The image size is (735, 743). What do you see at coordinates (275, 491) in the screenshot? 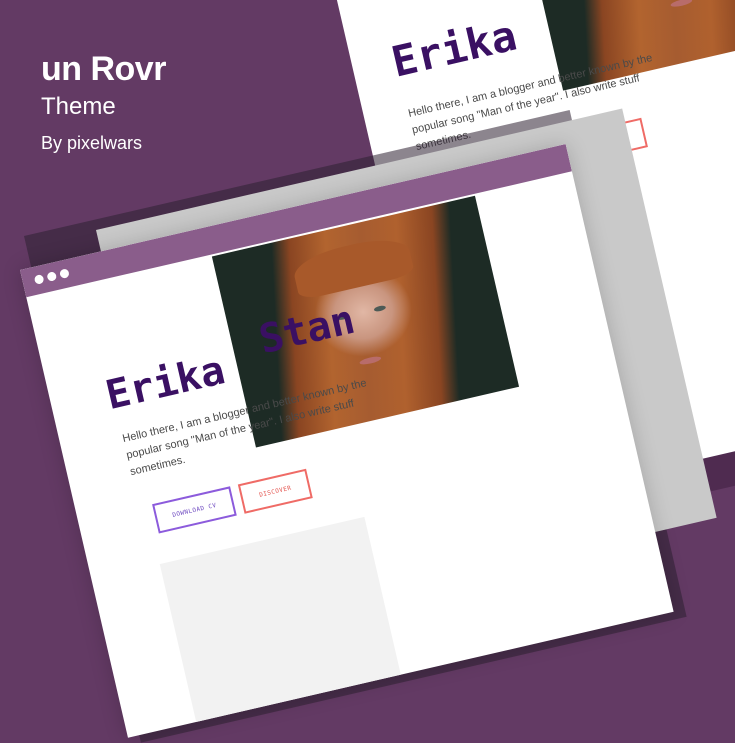
I see `discover-button: DISCOVER` at bounding box center [275, 491].